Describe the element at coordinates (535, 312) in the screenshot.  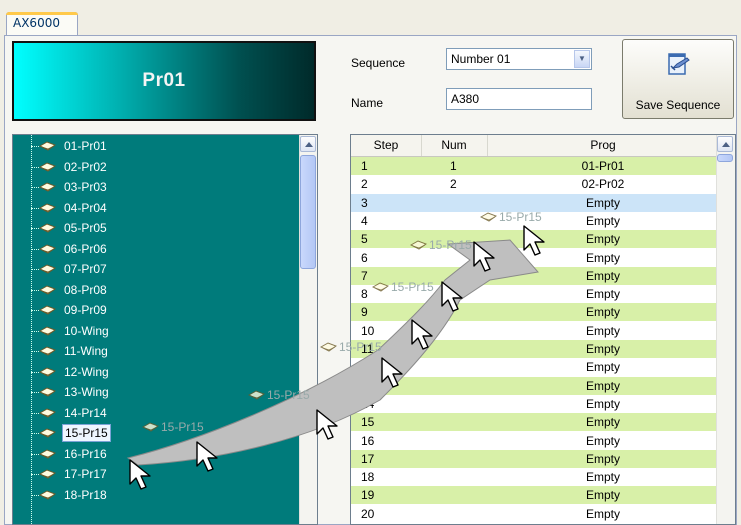
I see `table-row: 9 Empty` at that location.